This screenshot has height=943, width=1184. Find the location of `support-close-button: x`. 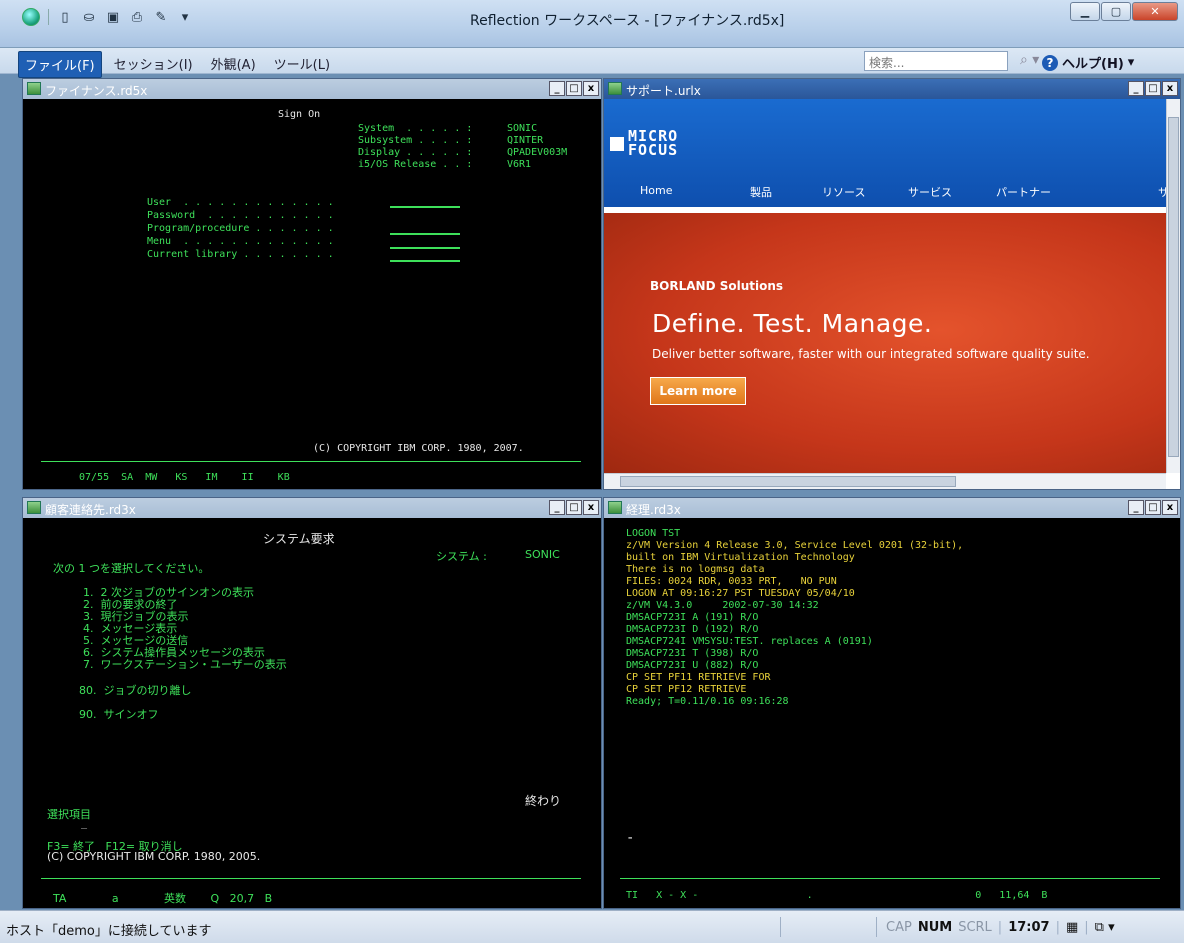

support-close-button: x is located at coordinates (1170, 88).